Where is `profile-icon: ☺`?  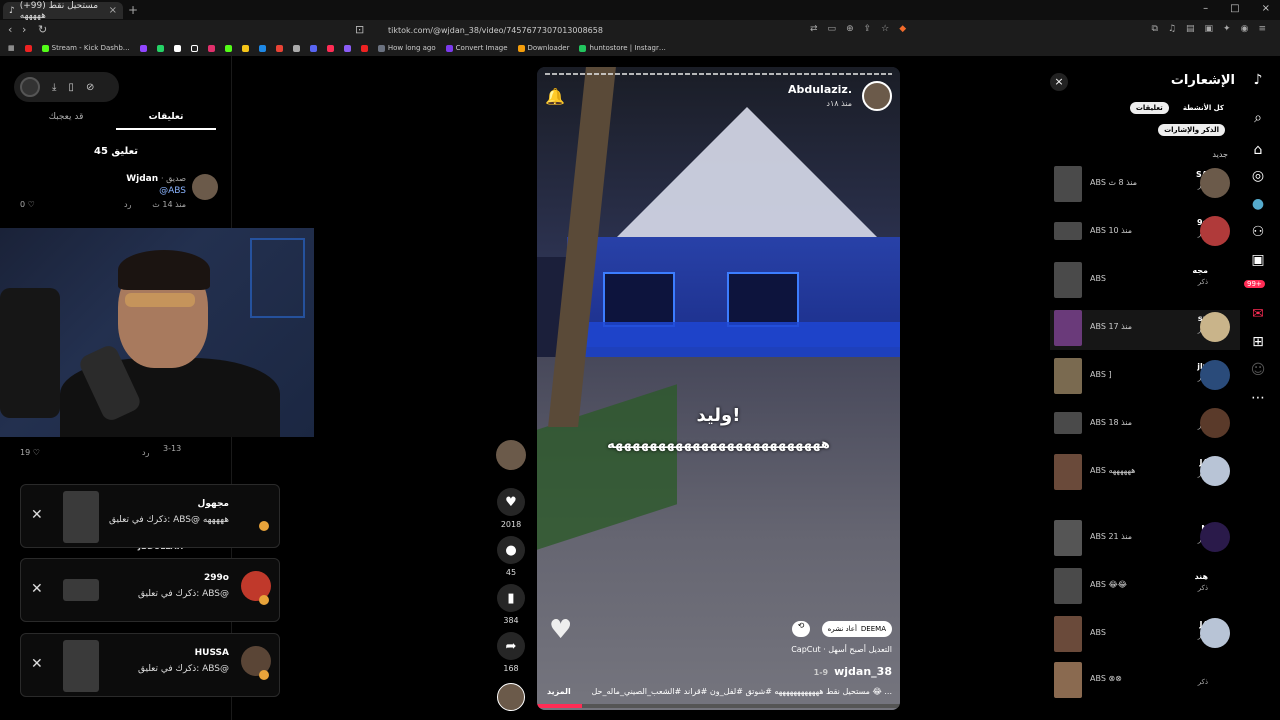
profile-icon: ☺ is located at coordinates (1258, 373).